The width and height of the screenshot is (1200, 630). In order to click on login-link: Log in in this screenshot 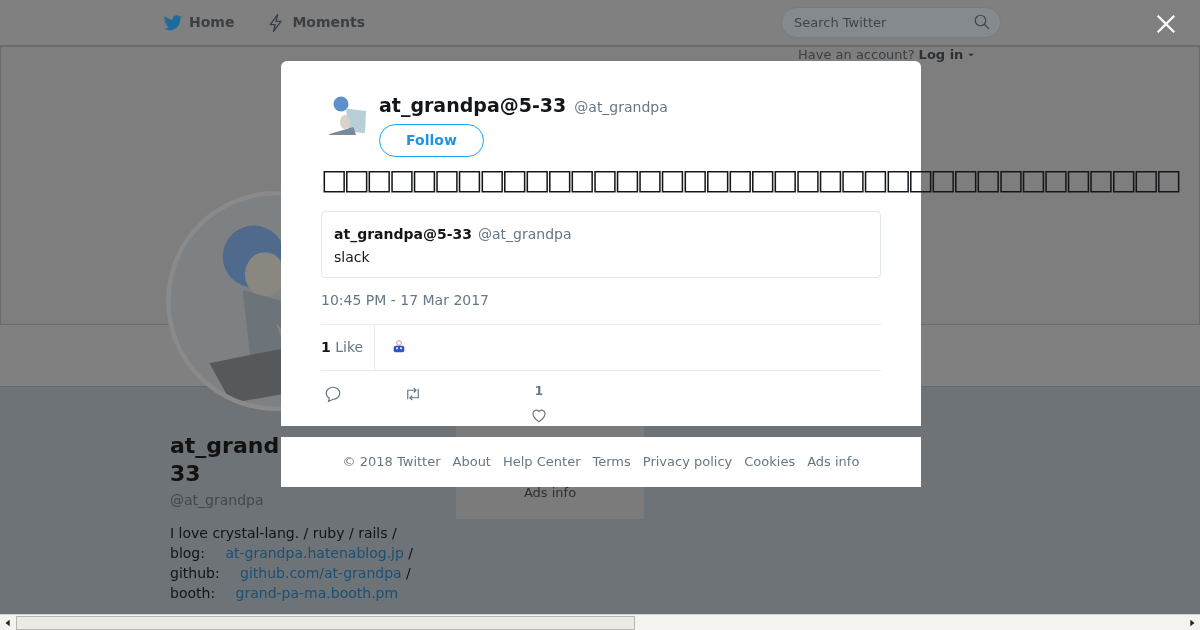, I will do `click(941, 55)`.